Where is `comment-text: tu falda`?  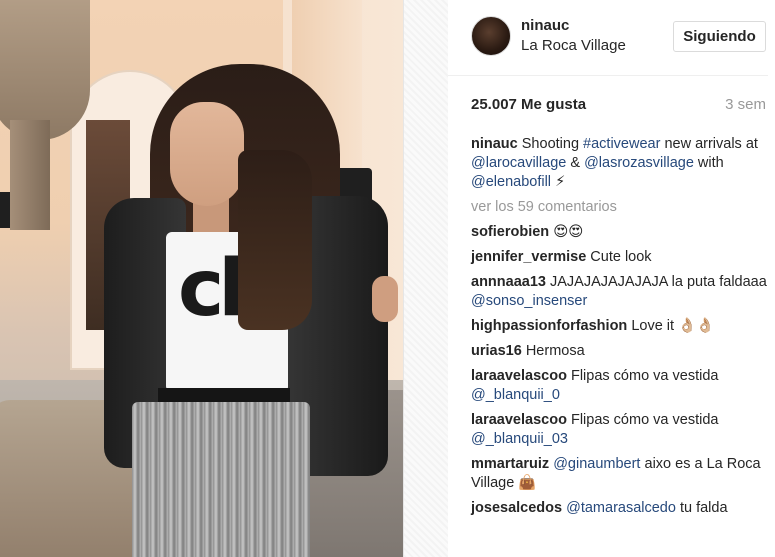
comment-text: tu falda is located at coordinates (703, 508).